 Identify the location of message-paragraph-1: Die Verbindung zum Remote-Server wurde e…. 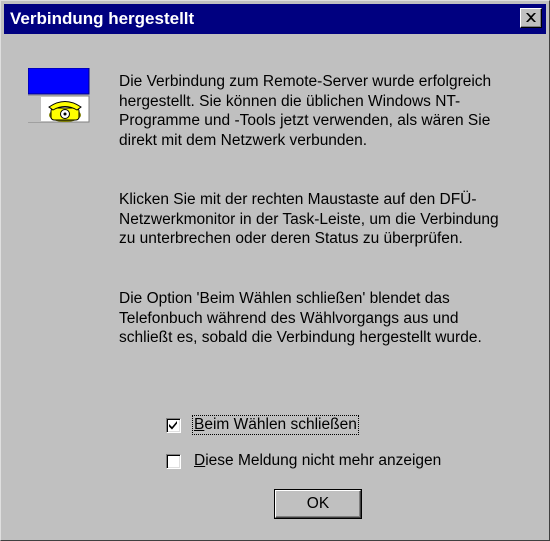
(305, 111).